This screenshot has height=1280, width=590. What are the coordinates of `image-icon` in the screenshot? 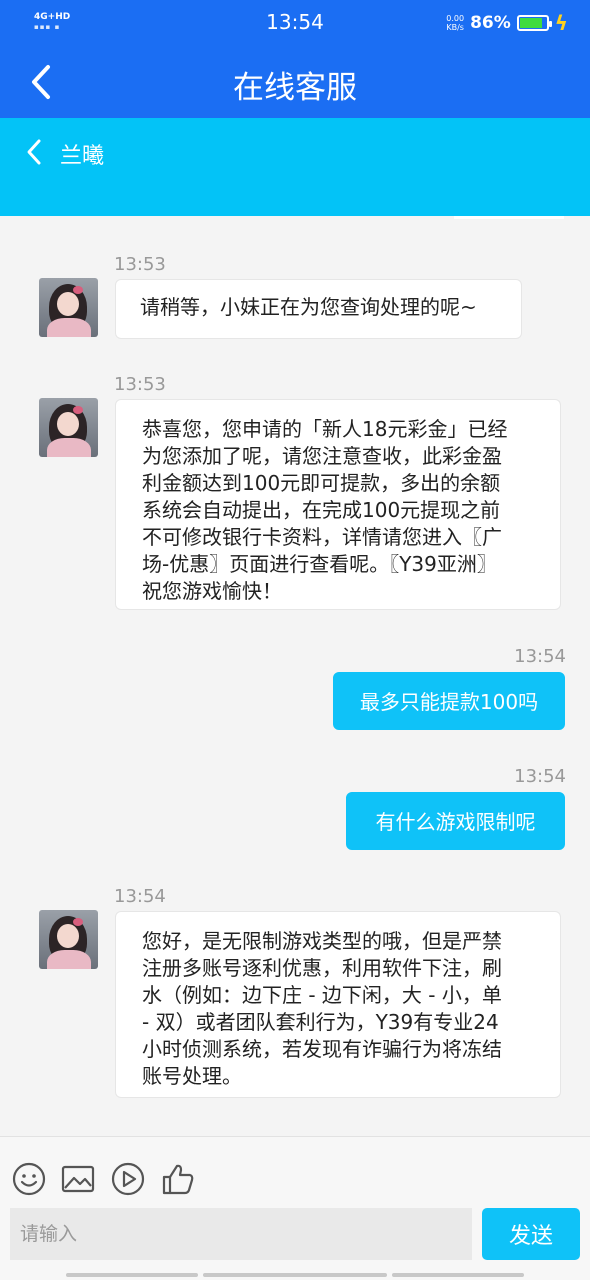 It's located at (78, 1179).